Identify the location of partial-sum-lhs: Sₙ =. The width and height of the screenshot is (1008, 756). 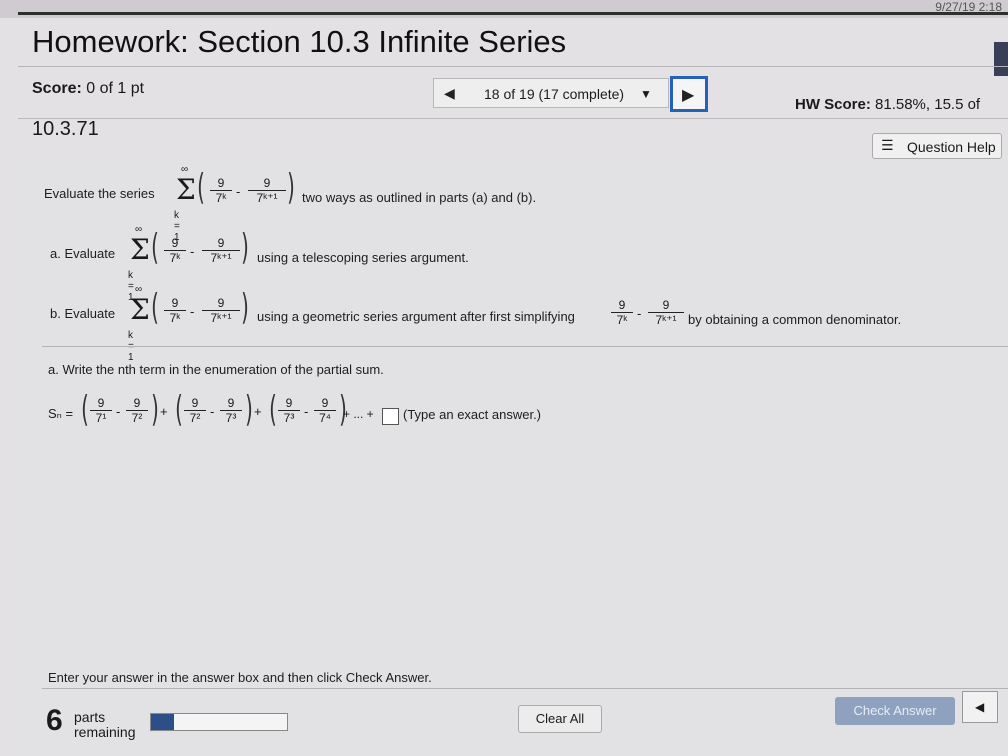
(61, 413).